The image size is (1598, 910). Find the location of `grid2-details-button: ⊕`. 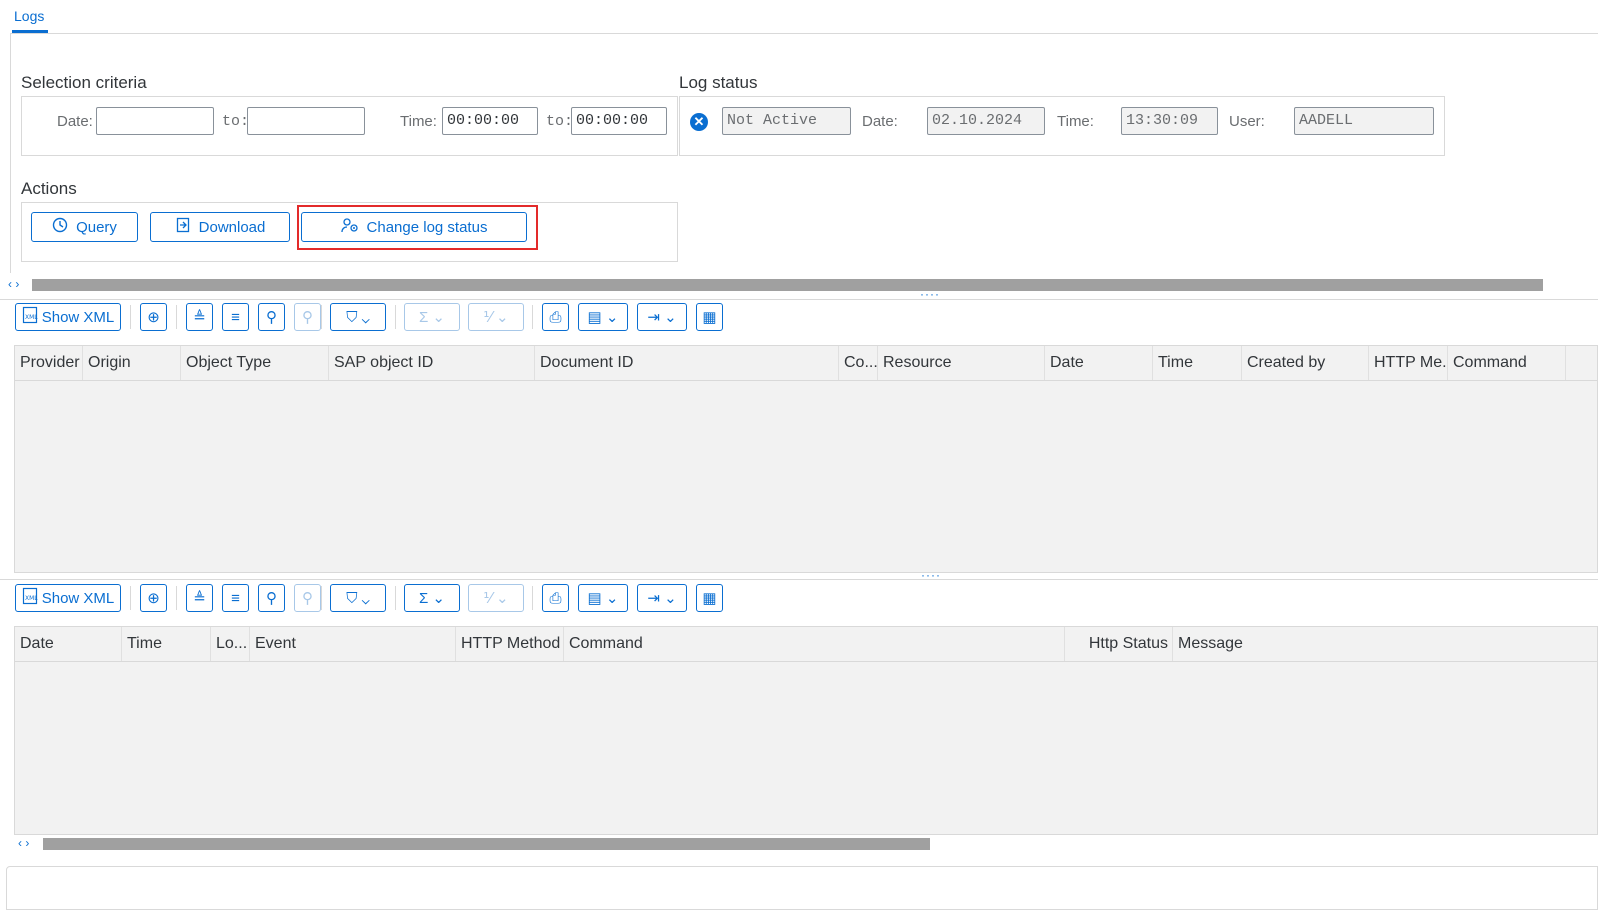

grid2-details-button: ⊕ is located at coordinates (153, 598).